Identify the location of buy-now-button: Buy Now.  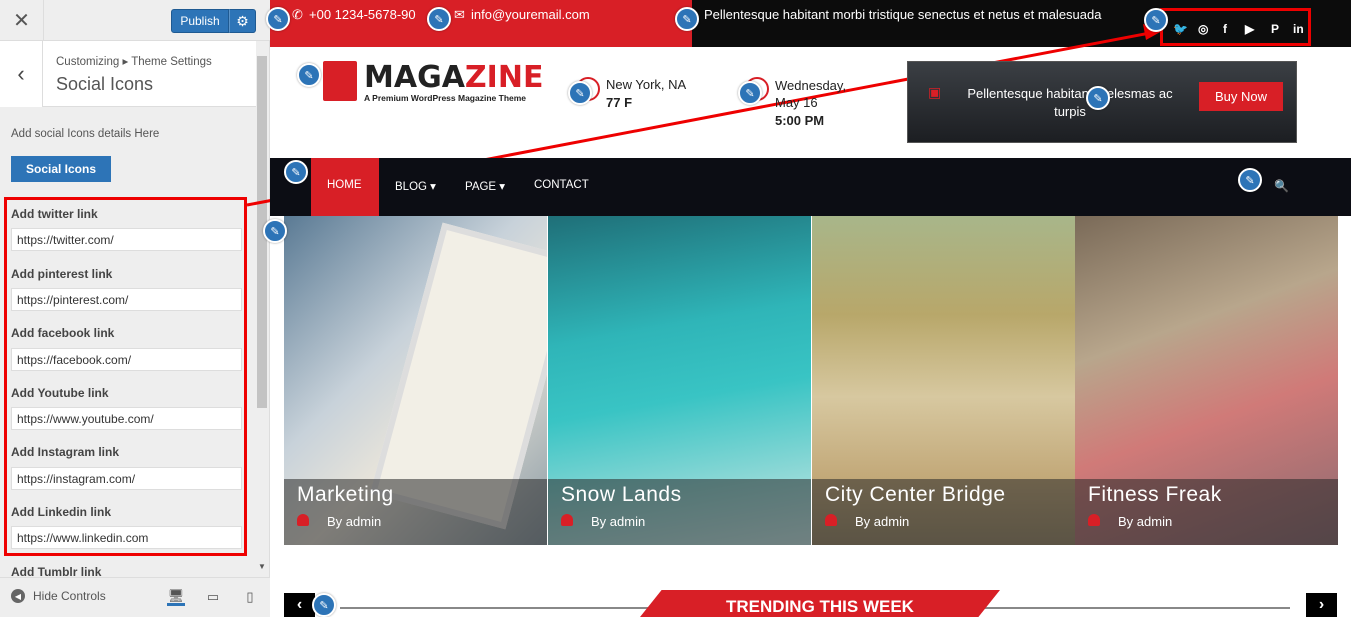
(1241, 96).